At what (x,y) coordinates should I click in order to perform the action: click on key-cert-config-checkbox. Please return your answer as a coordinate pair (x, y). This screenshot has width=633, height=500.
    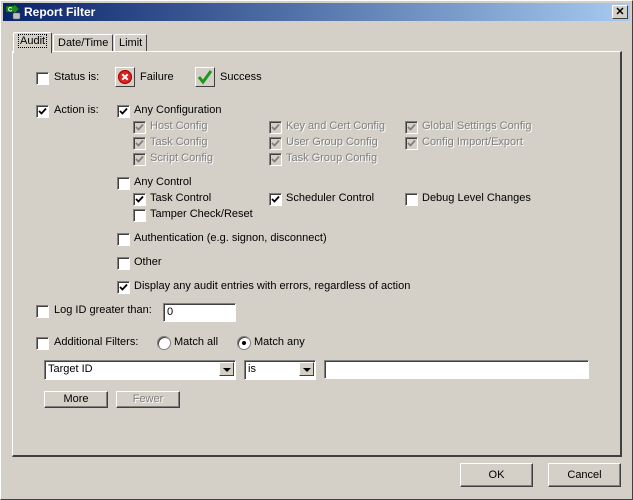
    Looking at the image, I should click on (275, 127).